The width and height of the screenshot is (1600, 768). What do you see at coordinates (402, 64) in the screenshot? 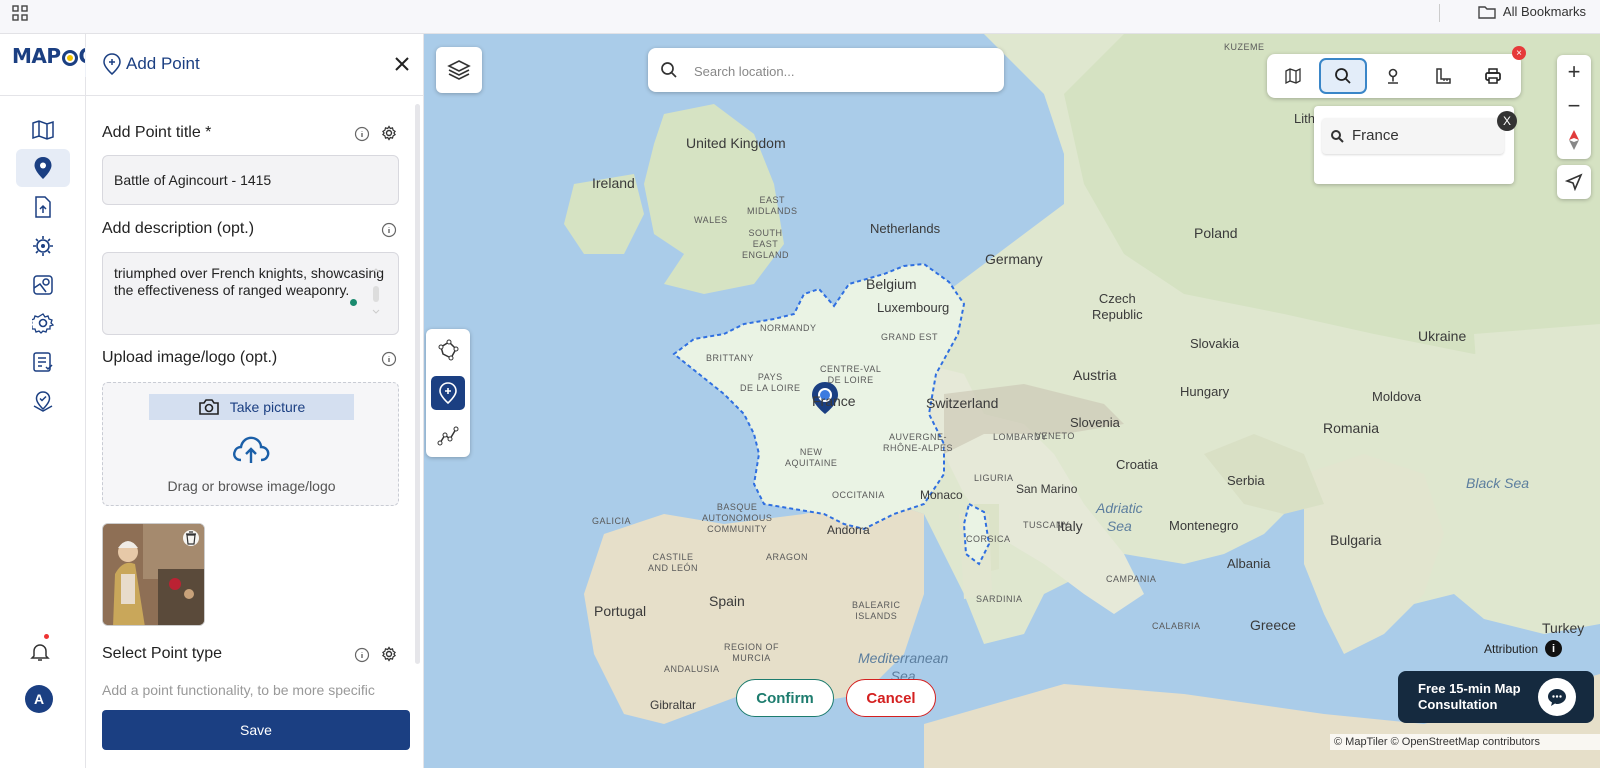
I see `close-icon` at bounding box center [402, 64].